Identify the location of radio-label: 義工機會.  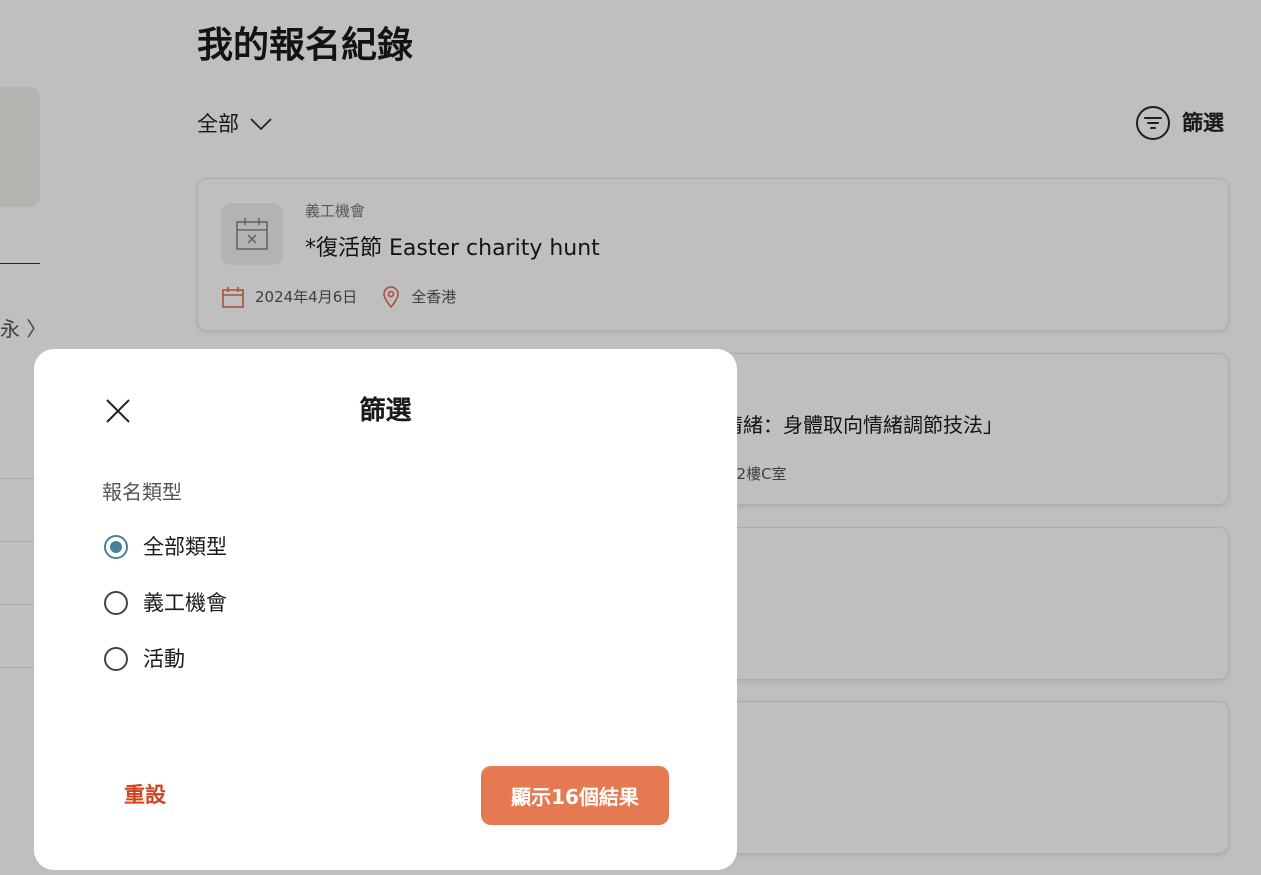
(185, 603).